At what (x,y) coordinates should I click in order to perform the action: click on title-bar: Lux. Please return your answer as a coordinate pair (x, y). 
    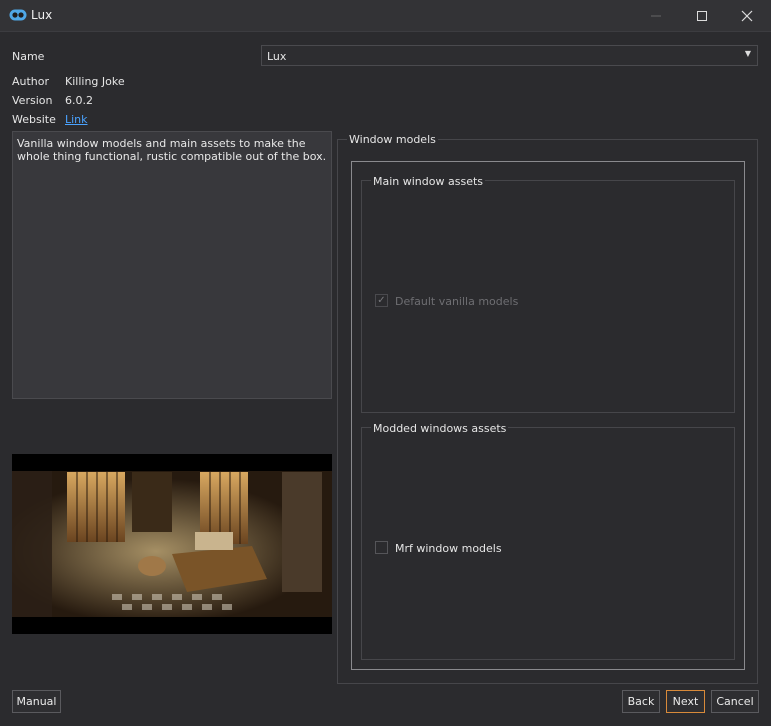
    Looking at the image, I should click on (385, 16).